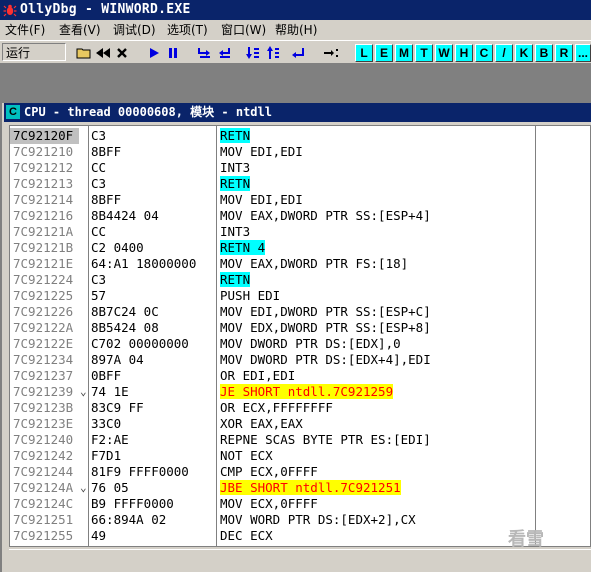  What do you see at coordinates (43, 215) in the screenshot?
I see `address-cell: 7C921216` at bounding box center [43, 215].